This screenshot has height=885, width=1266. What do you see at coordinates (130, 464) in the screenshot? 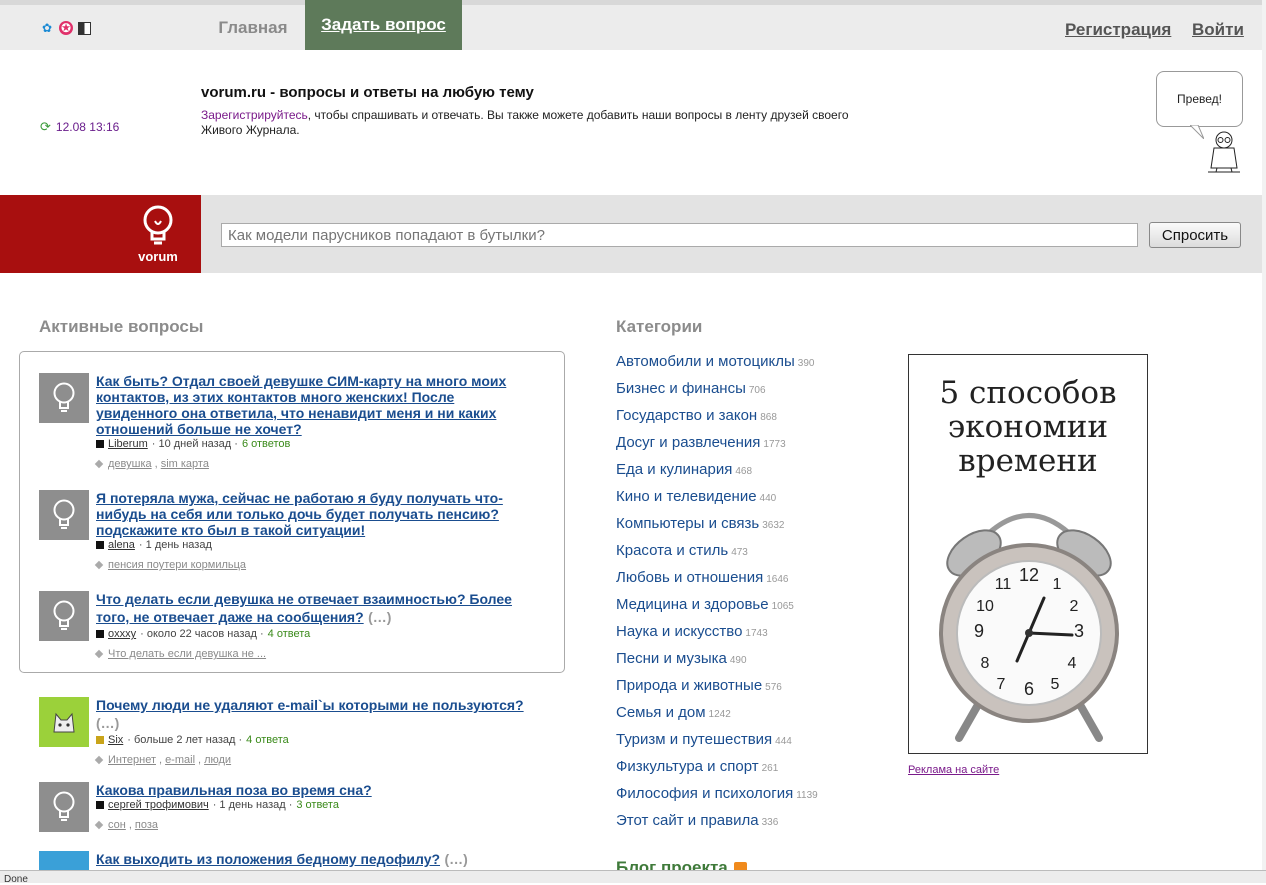
I see `question-tag: девушка` at bounding box center [130, 464].